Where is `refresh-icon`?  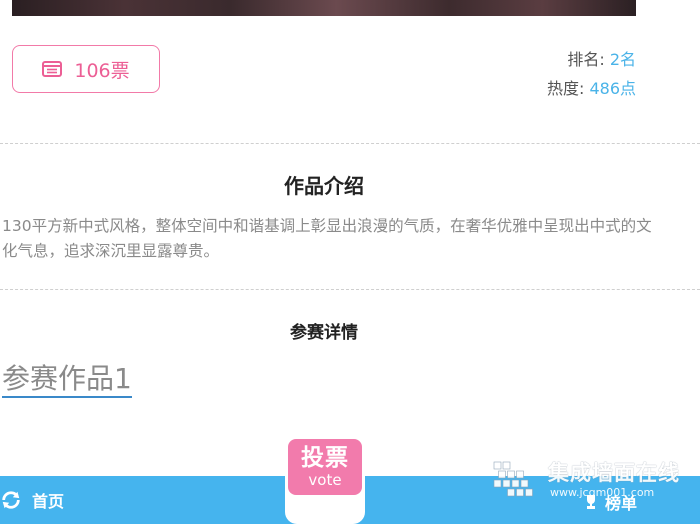 refresh-icon is located at coordinates (11, 500).